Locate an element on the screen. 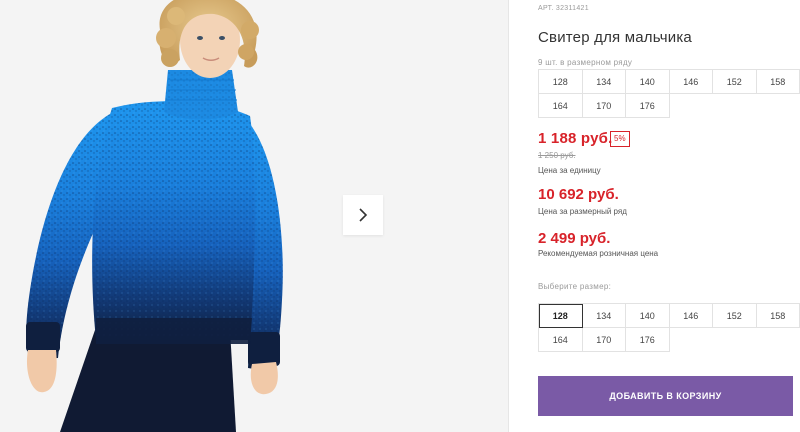 This screenshot has height=432, width=800. unit-price: 1 188 руб. is located at coordinates (575, 138).